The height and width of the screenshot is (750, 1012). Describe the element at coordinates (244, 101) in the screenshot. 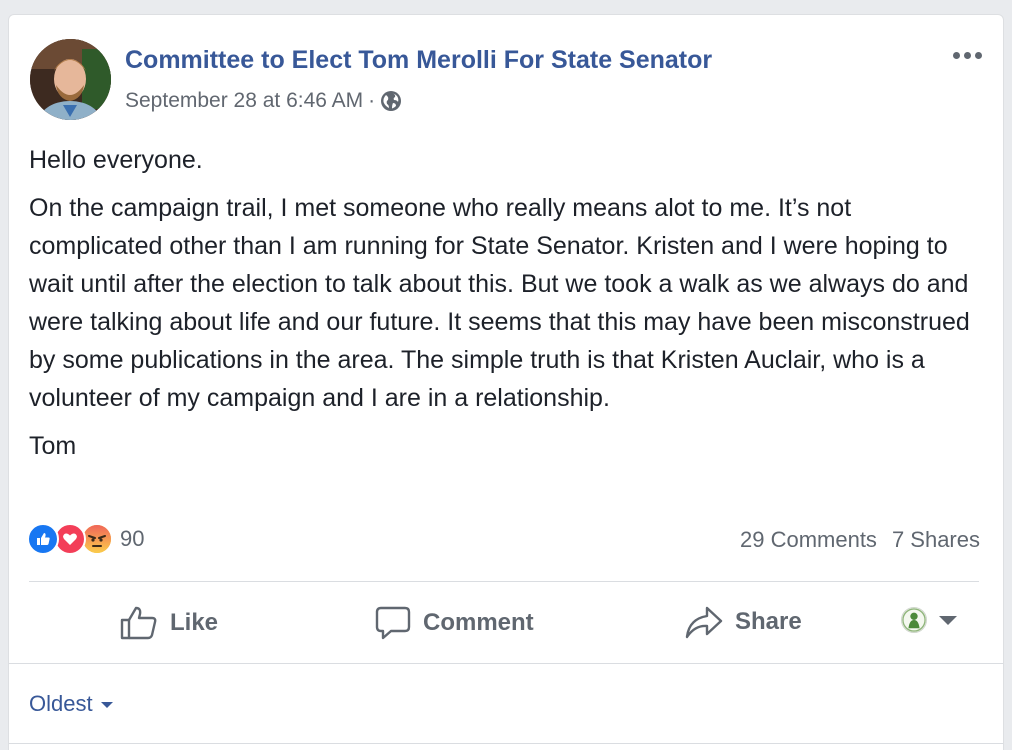

I see `post-timestamp: September 28 at 6:46 AM` at that location.